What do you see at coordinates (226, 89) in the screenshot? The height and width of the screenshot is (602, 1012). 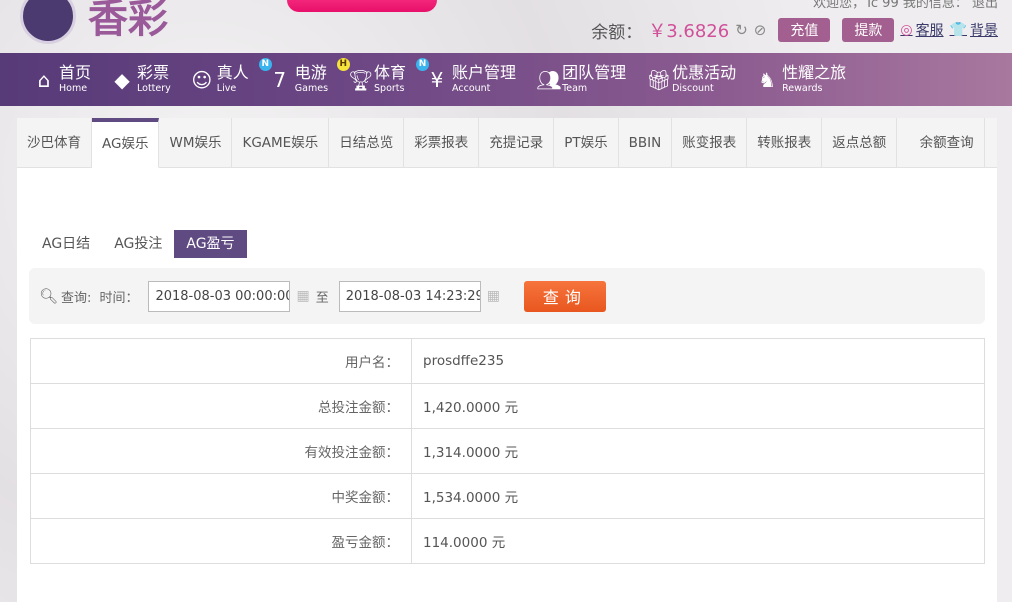 I see `nav-sublabel: Live` at bounding box center [226, 89].